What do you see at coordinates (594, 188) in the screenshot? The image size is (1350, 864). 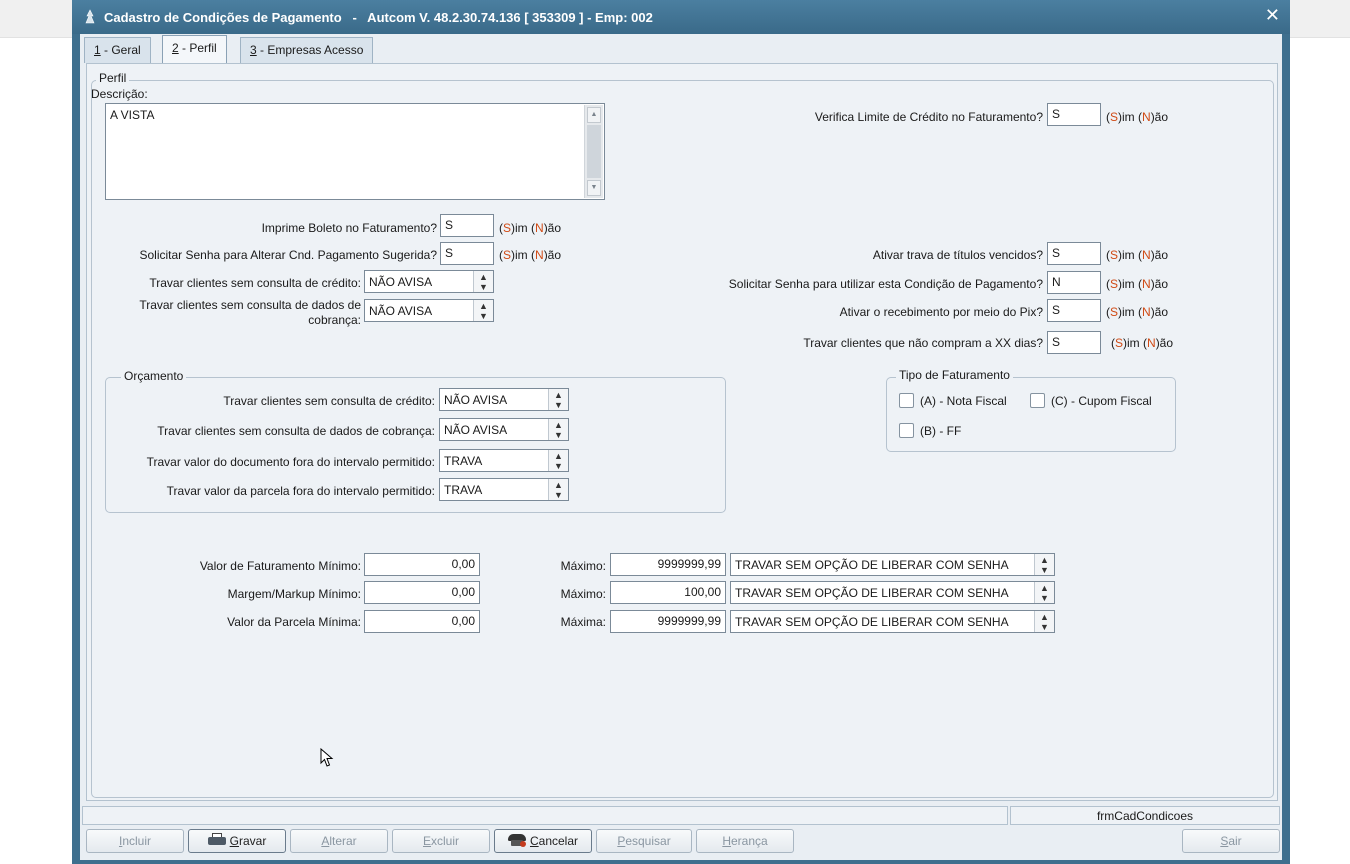 I see `scroll-down-icon: ▼` at bounding box center [594, 188].